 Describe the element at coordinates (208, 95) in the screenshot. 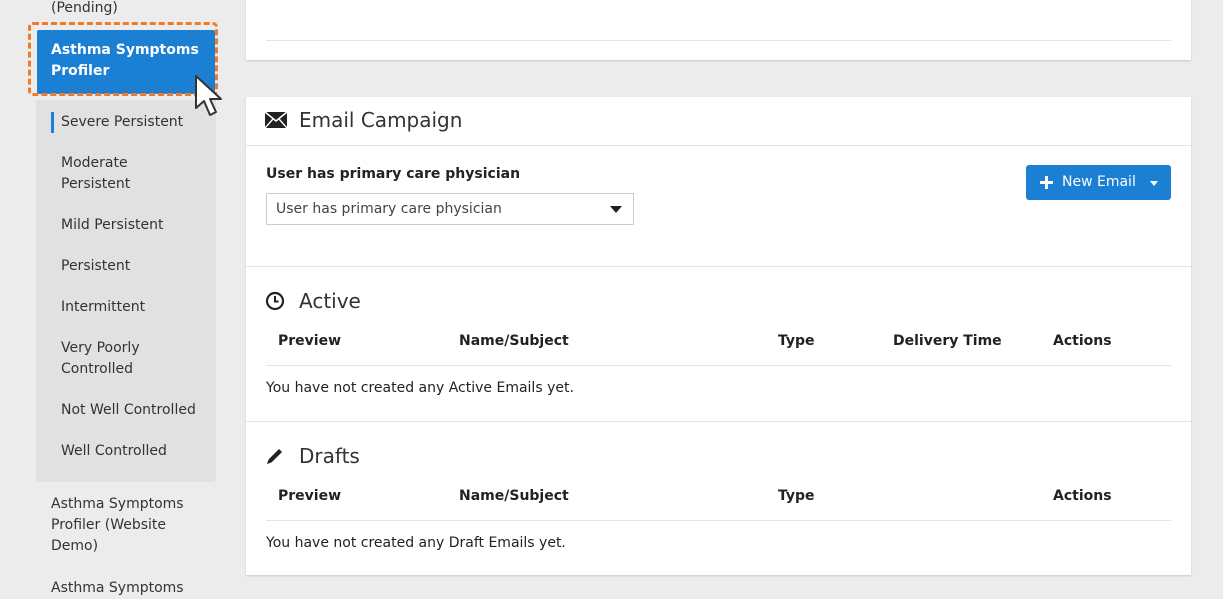

I see `mouse-cursor-icon` at that location.